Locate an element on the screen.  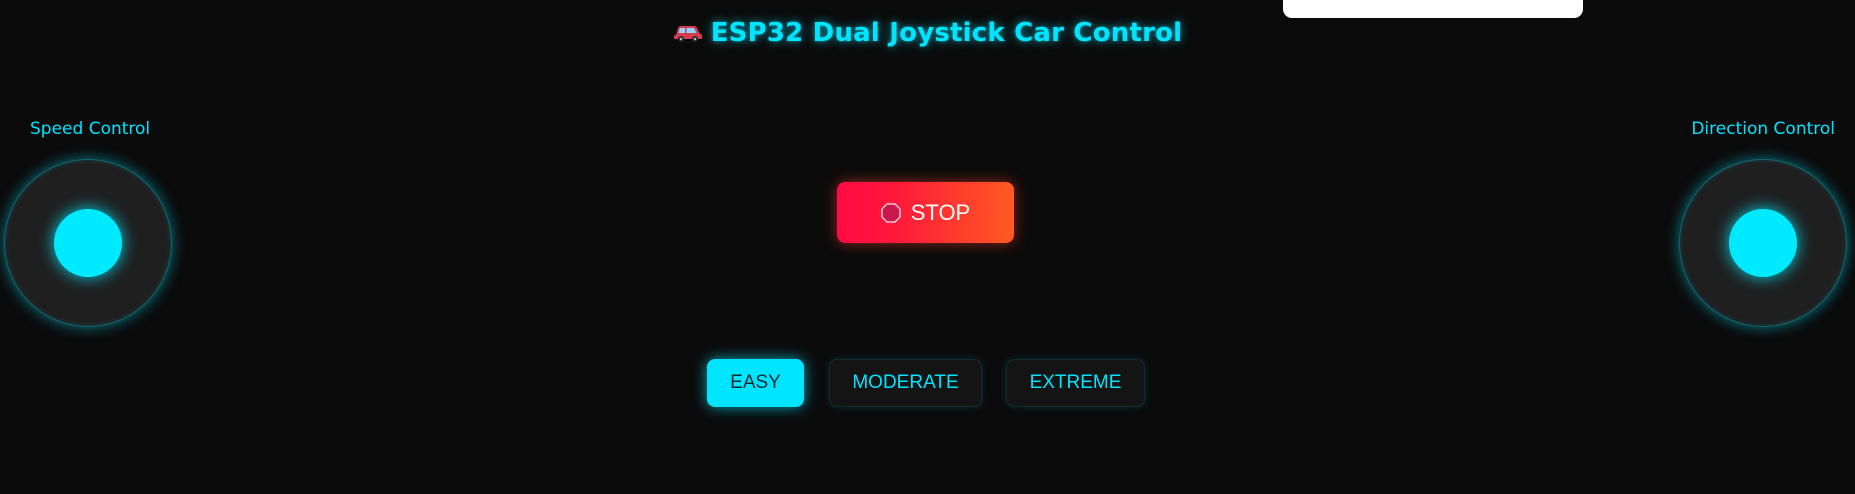
stop-sign-icon is located at coordinates (890, 212).